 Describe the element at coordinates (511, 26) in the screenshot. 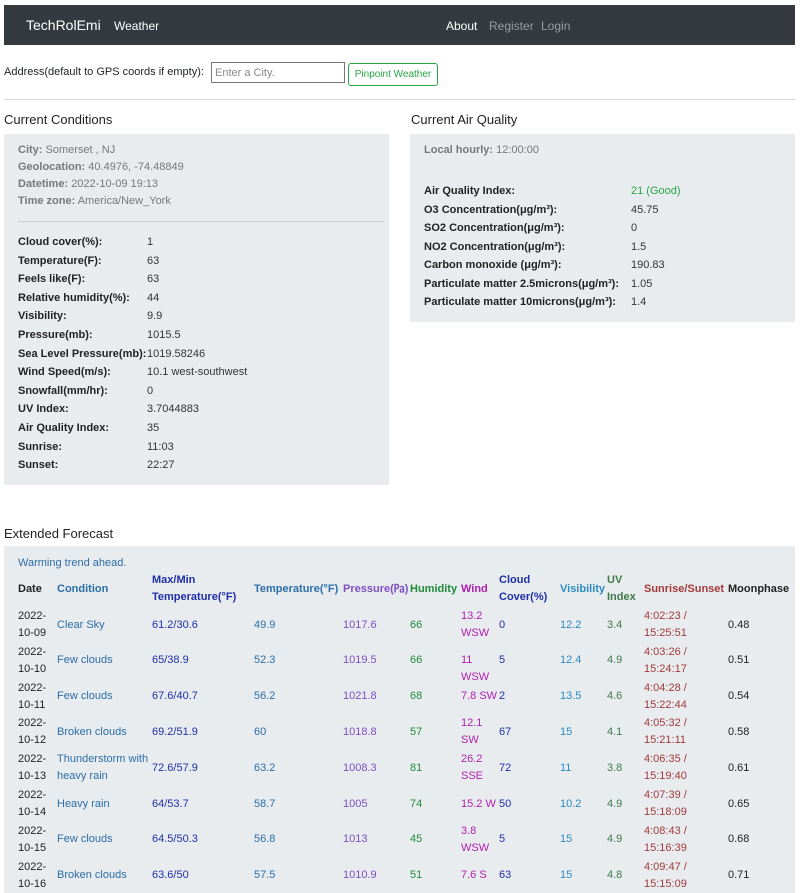

I see `nav-register-link: Register` at that location.